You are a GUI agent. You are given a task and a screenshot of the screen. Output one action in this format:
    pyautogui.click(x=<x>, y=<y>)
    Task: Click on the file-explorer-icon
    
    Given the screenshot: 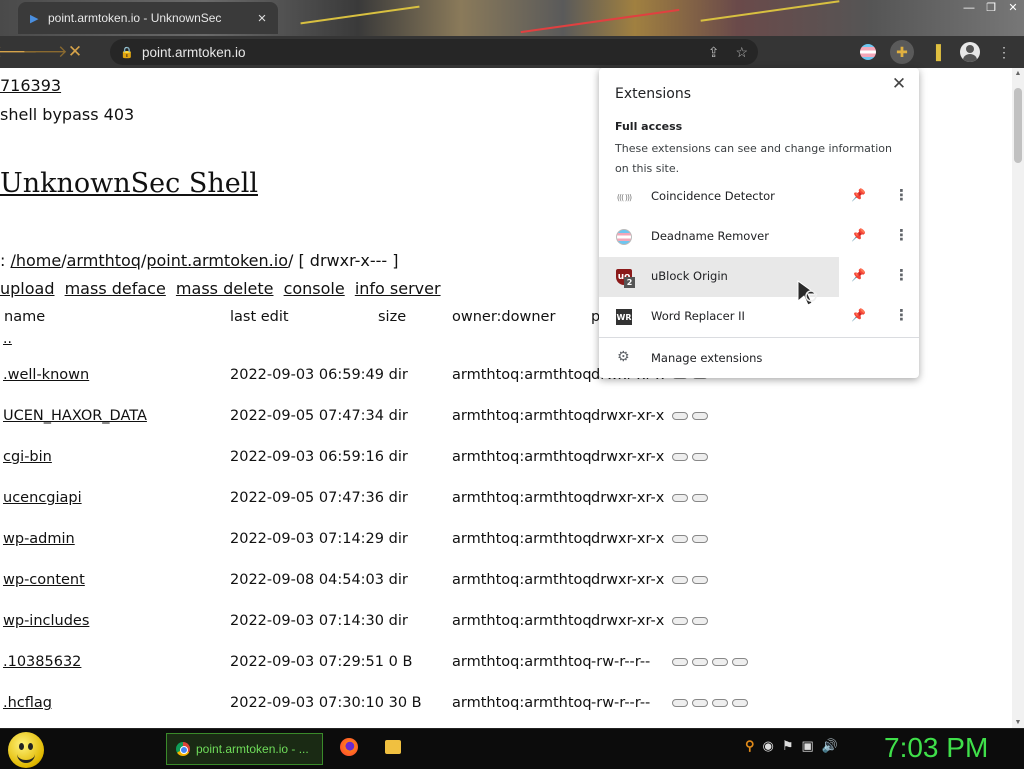 What is the action you would take?
    pyautogui.click(x=393, y=747)
    